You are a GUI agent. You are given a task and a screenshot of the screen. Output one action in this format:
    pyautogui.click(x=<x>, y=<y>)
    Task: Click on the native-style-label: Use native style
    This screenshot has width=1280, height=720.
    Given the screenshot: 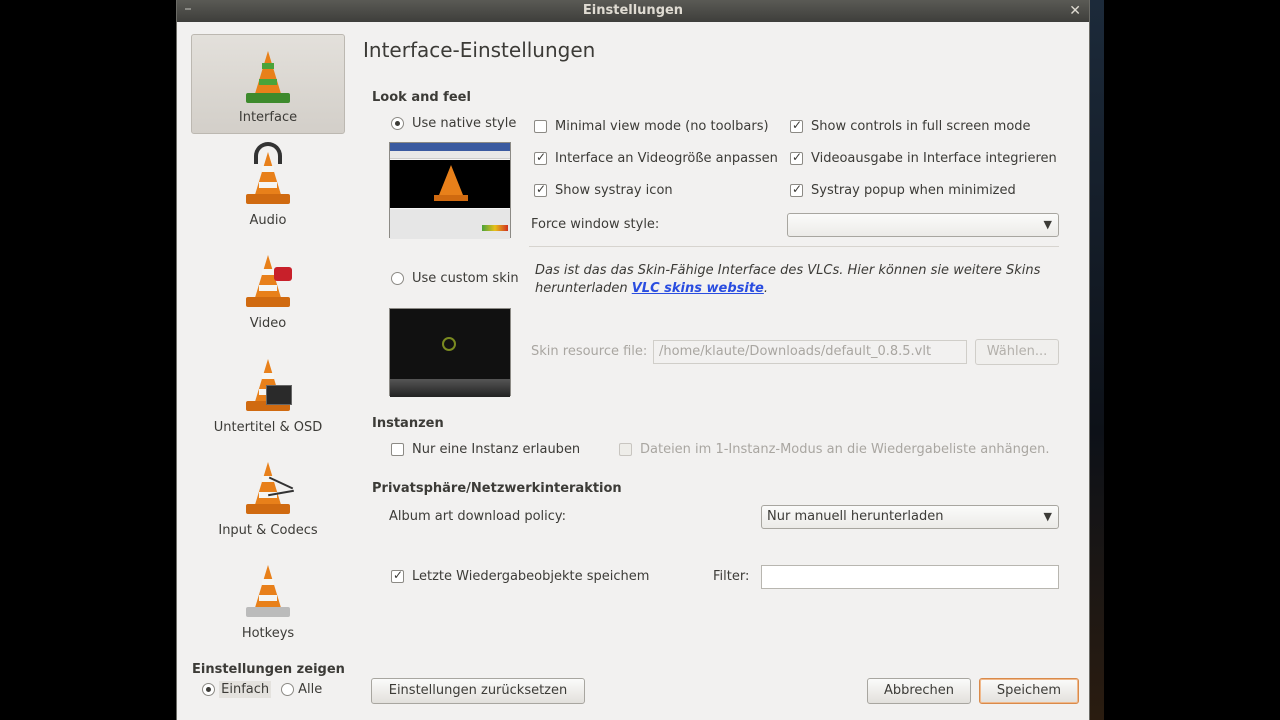 What is the action you would take?
    pyautogui.click(x=464, y=123)
    